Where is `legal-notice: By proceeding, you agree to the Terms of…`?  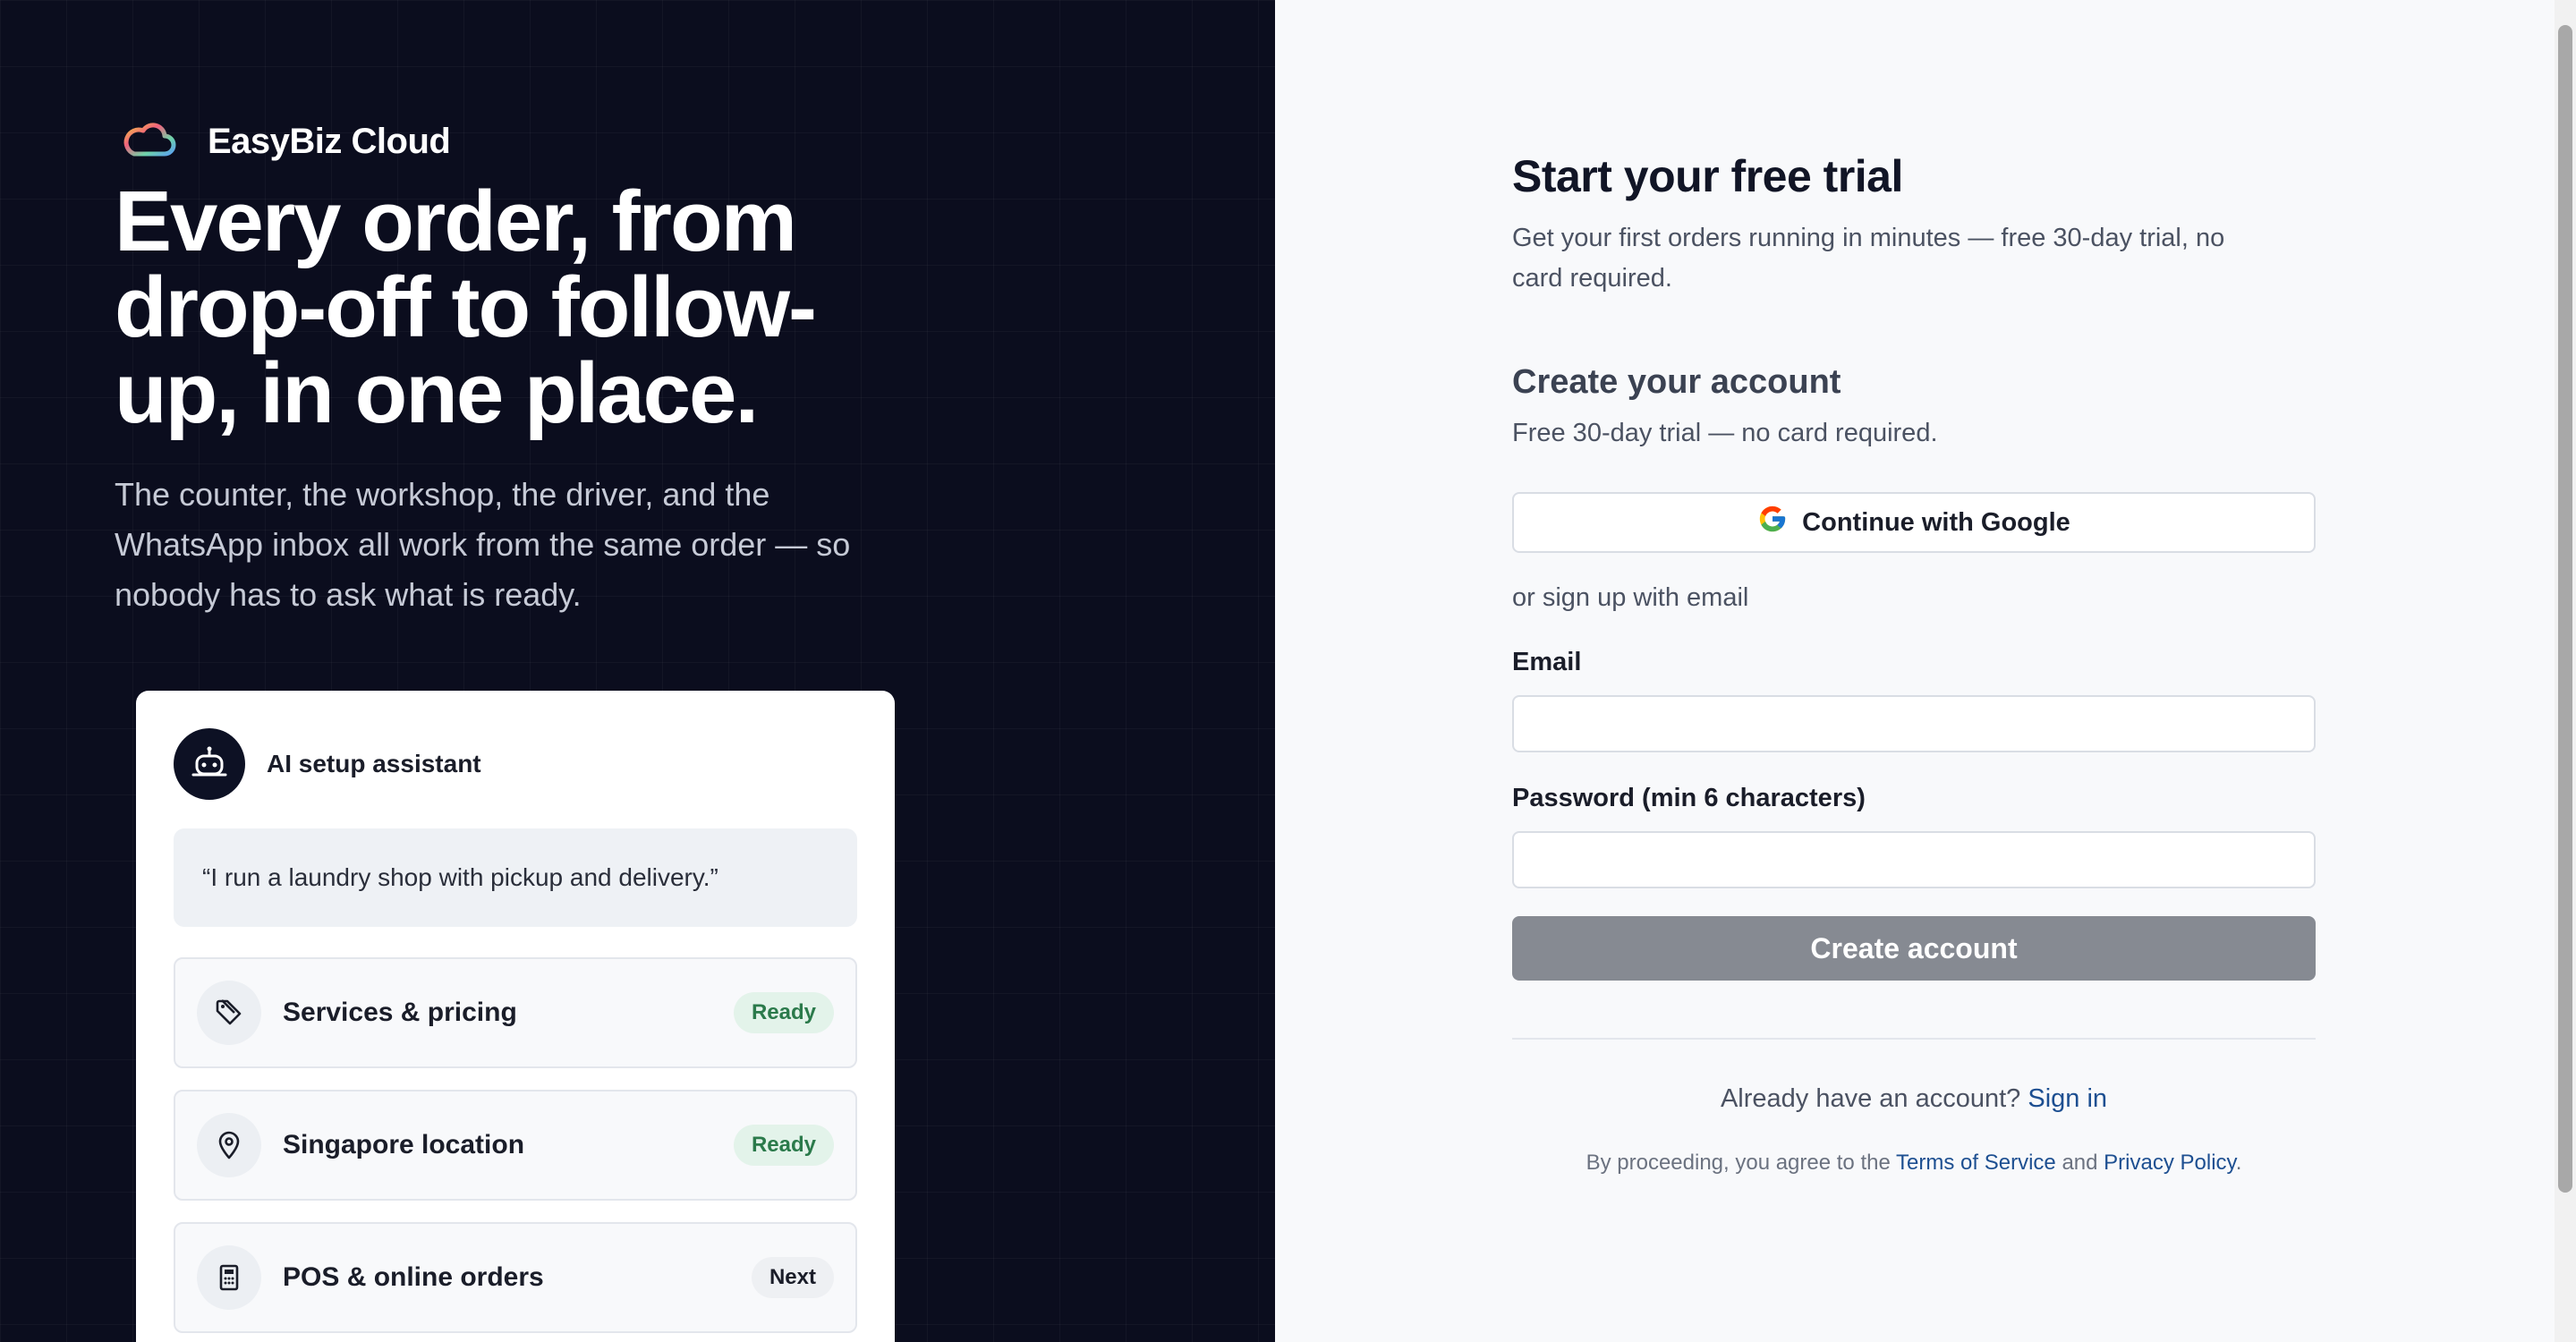
legal-notice: By proceeding, you agree to the Terms of… is located at coordinates (1914, 1163).